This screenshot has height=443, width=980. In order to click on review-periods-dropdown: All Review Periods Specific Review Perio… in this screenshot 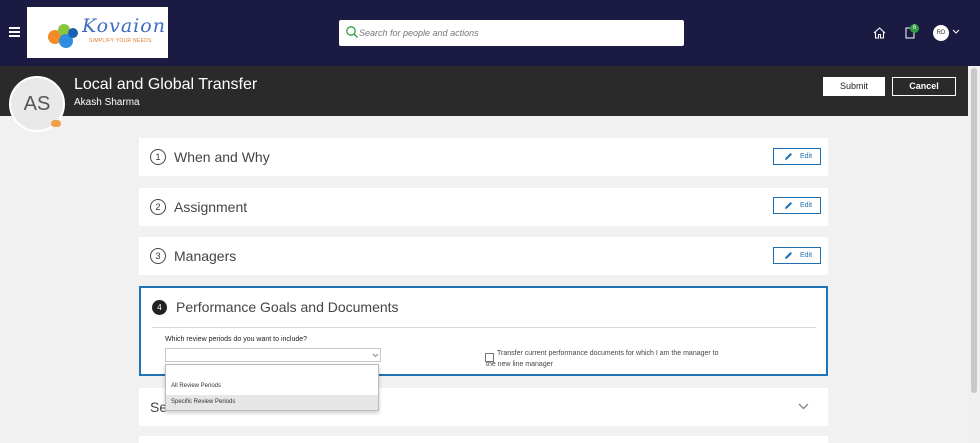, I will do `click(272, 387)`.